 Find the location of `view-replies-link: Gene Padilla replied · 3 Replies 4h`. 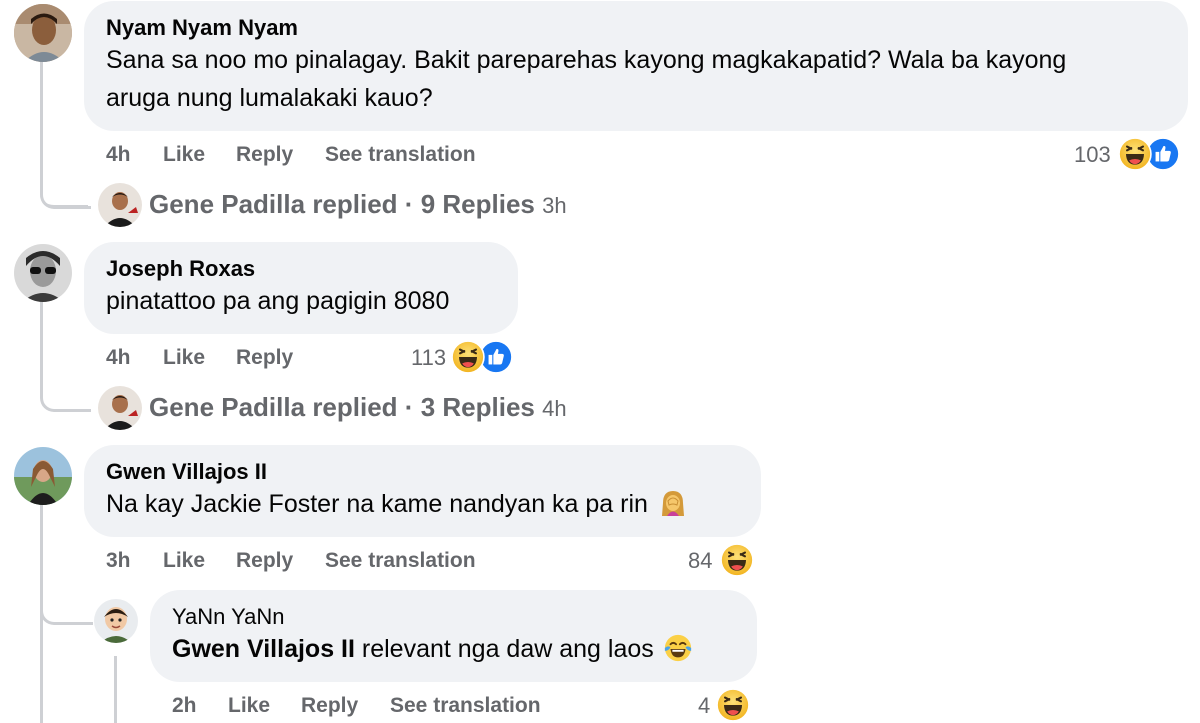

view-replies-link: Gene Padilla replied · 3 Replies 4h is located at coordinates (358, 408).